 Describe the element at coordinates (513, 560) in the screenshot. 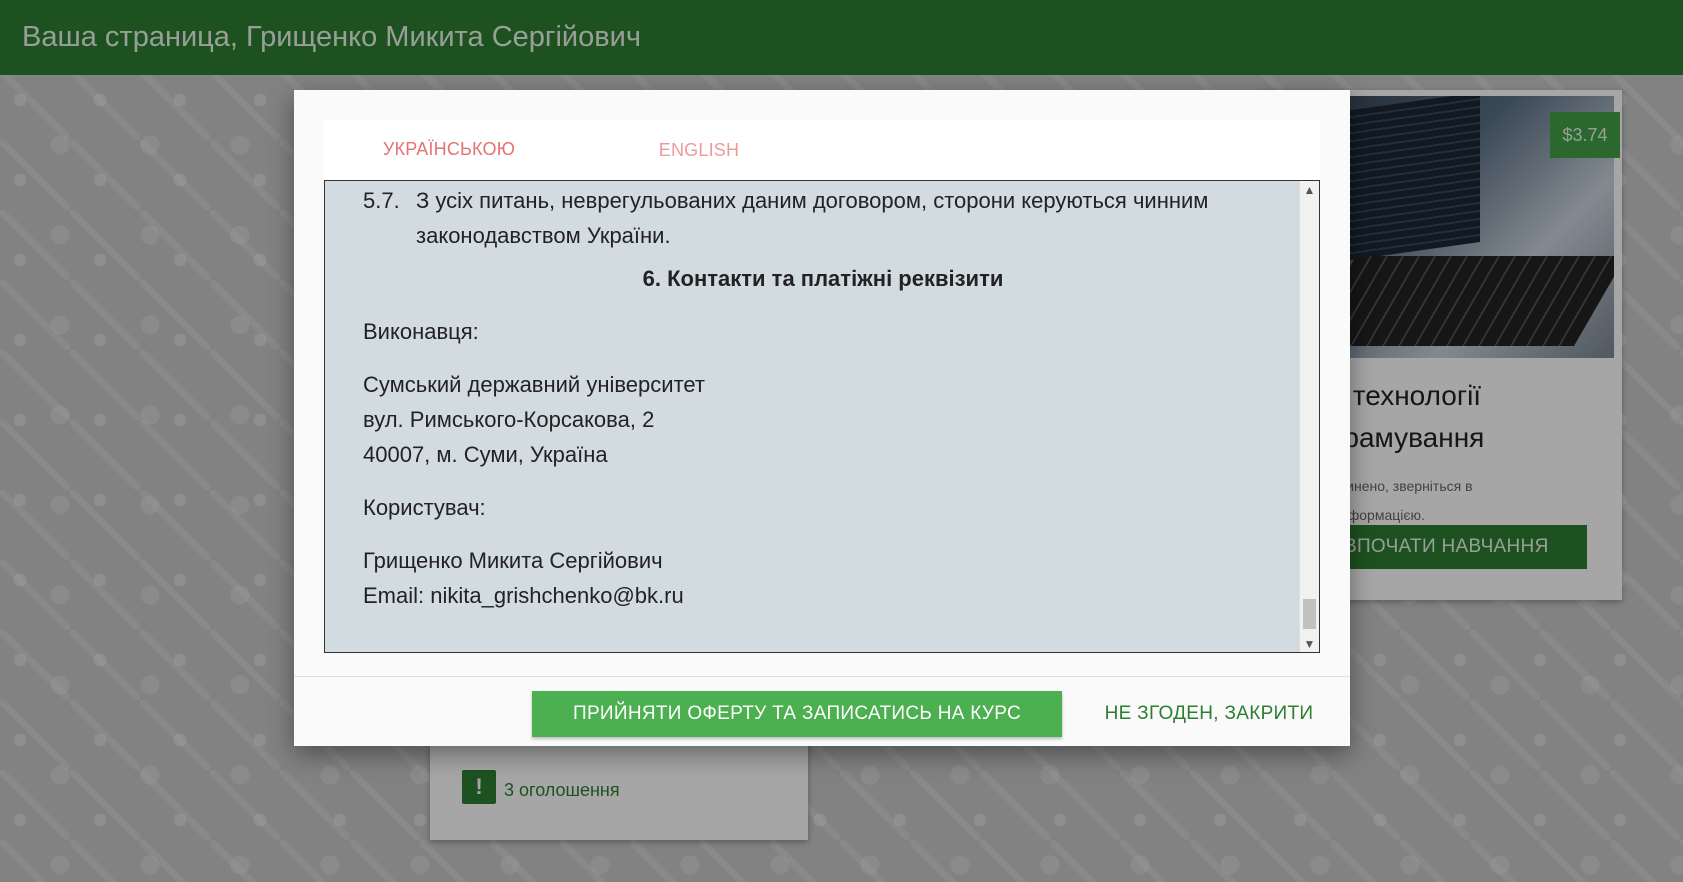

I see `user-name: Грищенко Микита Сергійович` at that location.